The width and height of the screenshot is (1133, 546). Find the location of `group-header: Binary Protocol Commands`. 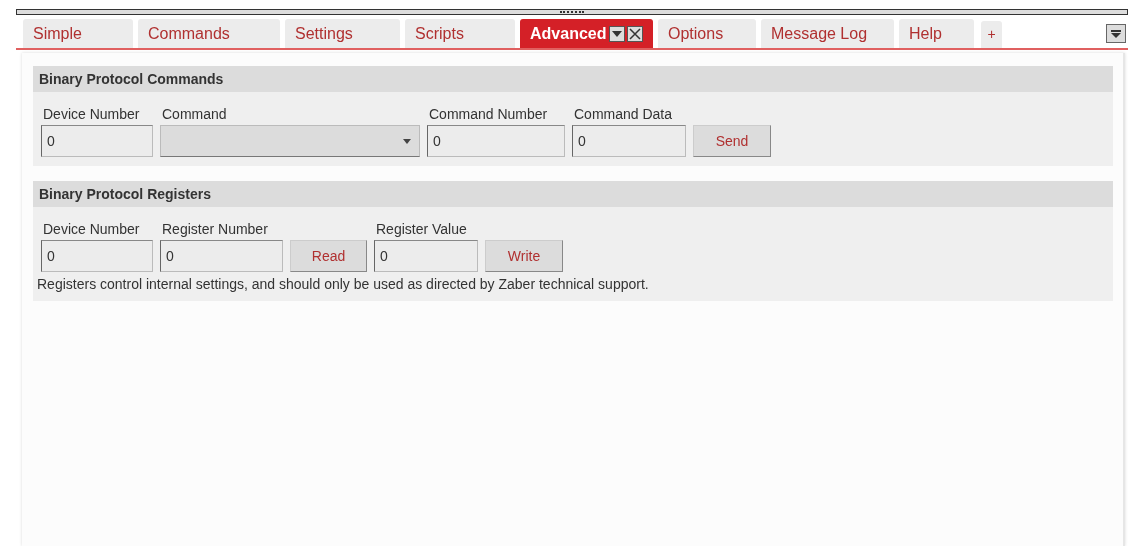

group-header: Binary Protocol Commands is located at coordinates (573, 79).